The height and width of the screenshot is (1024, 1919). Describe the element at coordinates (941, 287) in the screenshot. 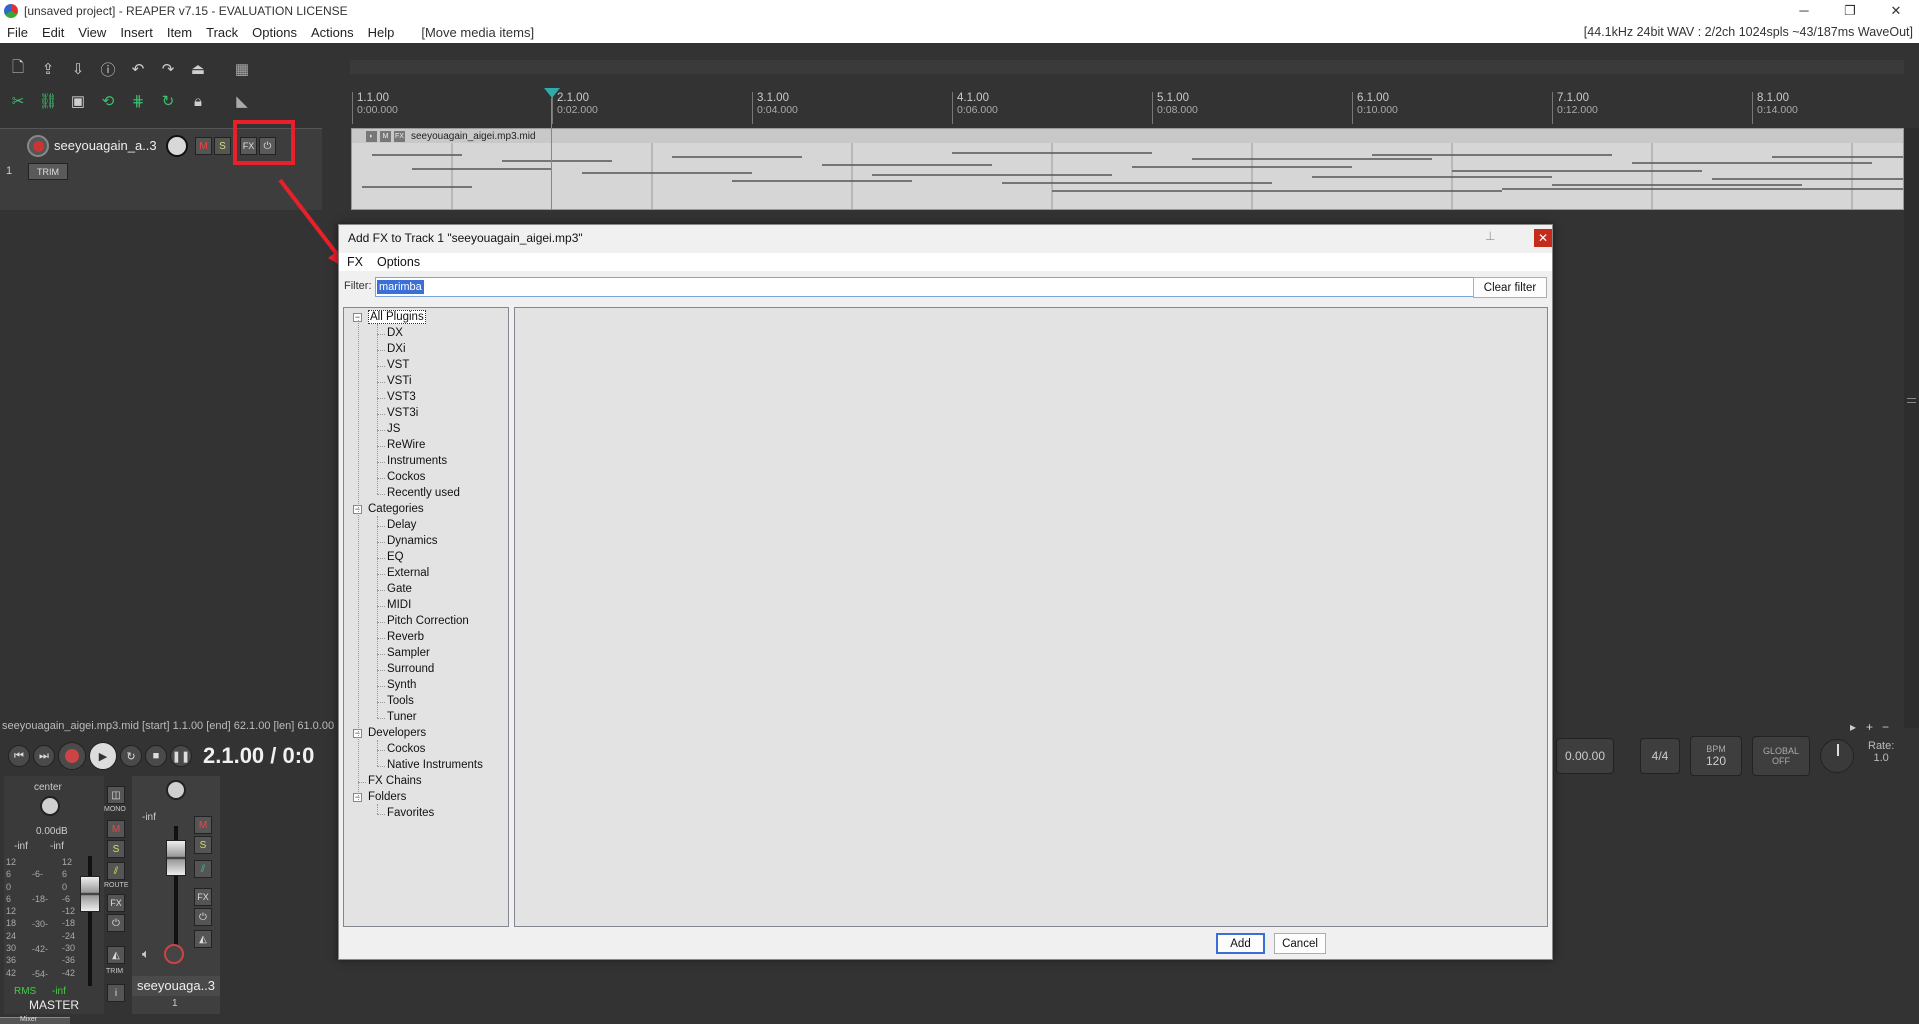

I see `filter-input: marimba ⌵` at that location.